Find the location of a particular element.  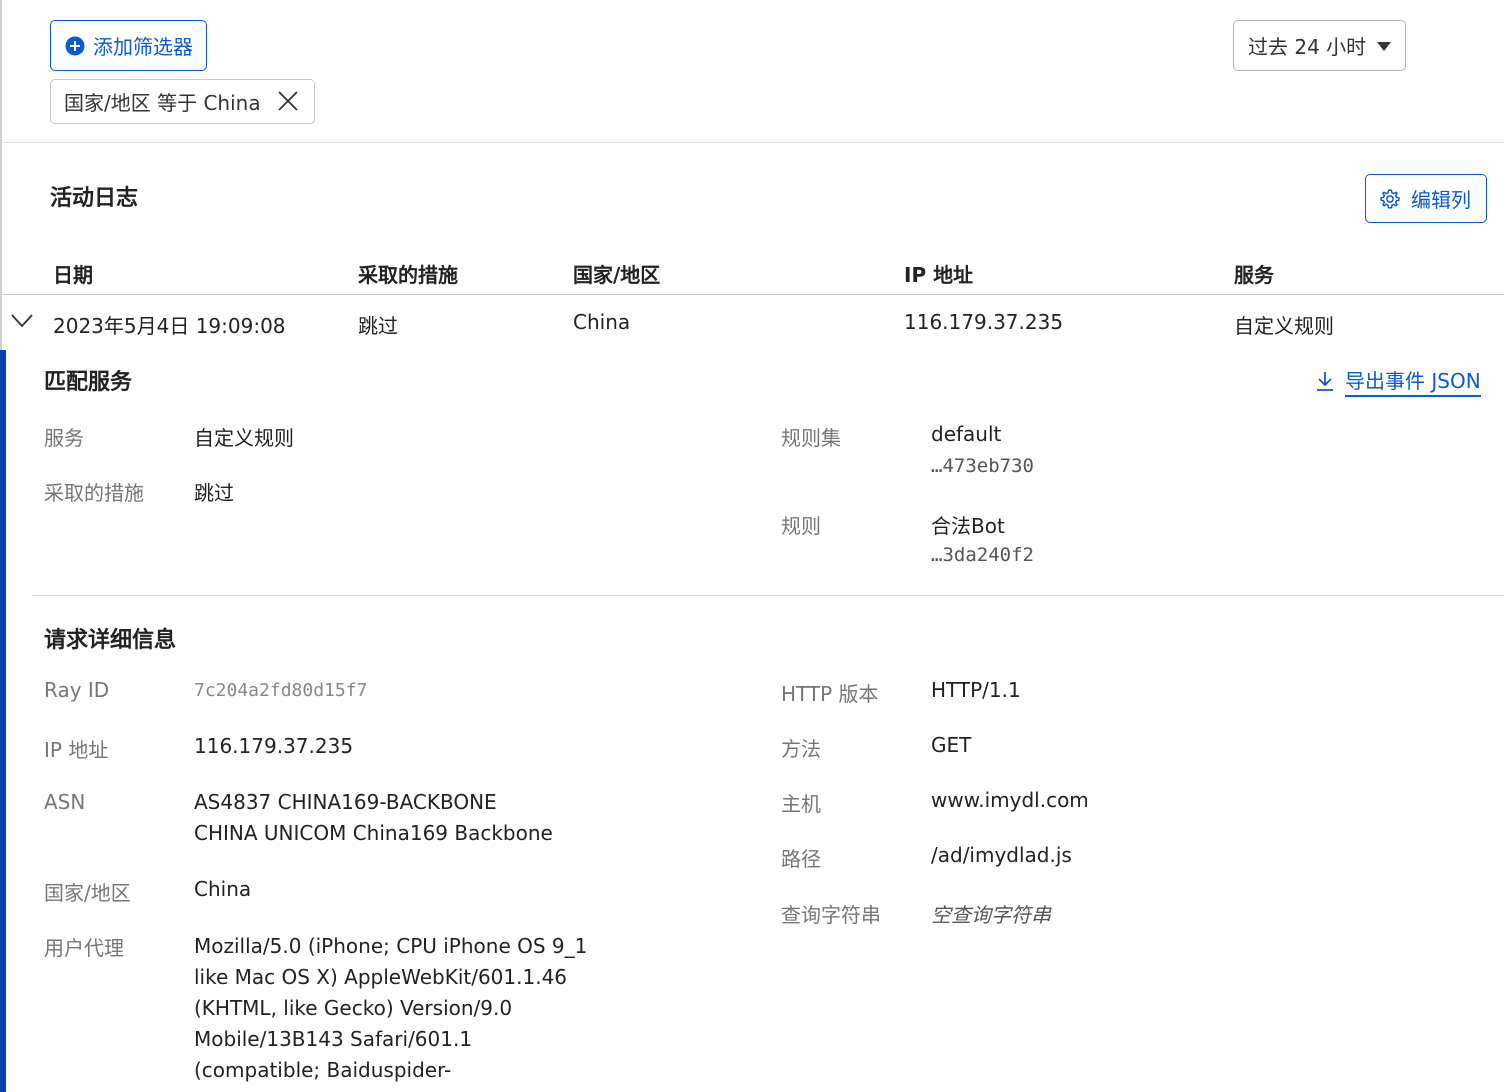

ruleset-id: …473eb730 is located at coordinates (982, 466).